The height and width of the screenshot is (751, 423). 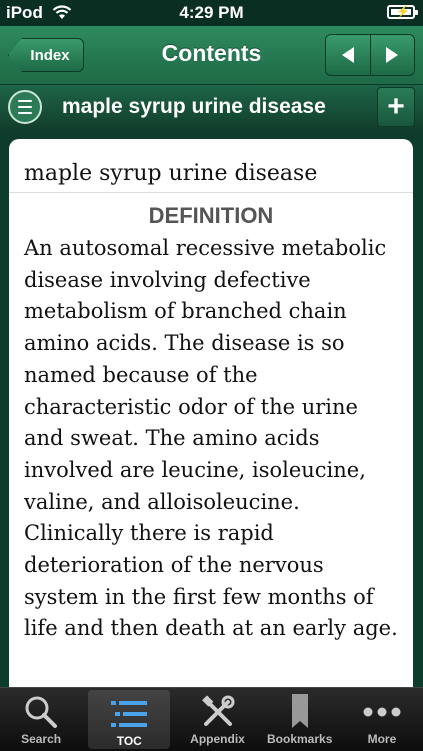 What do you see at coordinates (217, 710) in the screenshot?
I see `tools-icon` at bounding box center [217, 710].